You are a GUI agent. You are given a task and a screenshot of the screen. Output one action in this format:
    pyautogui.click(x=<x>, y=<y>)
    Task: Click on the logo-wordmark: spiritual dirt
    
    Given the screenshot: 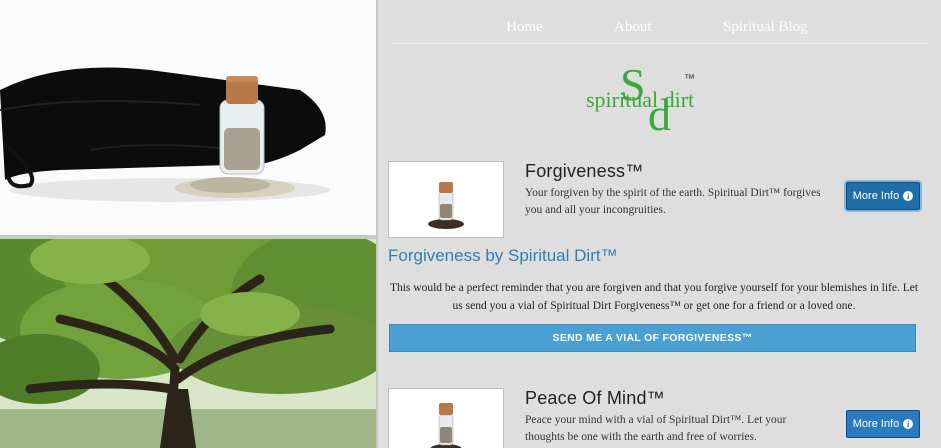 What is the action you would take?
    pyautogui.click(x=640, y=99)
    